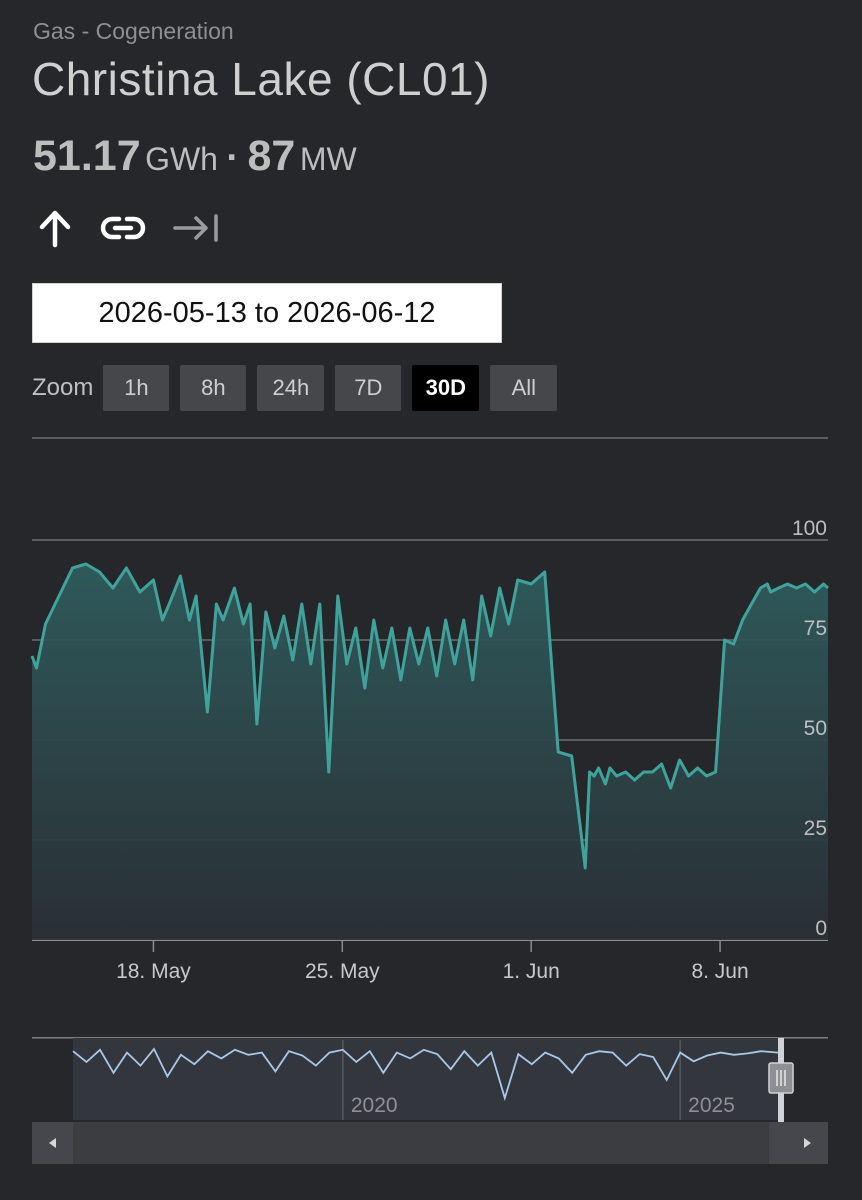  What do you see at coordinates (781, 1078) in the screenshot?
I see `navigator-handle` at bounding box center [781, 1078].